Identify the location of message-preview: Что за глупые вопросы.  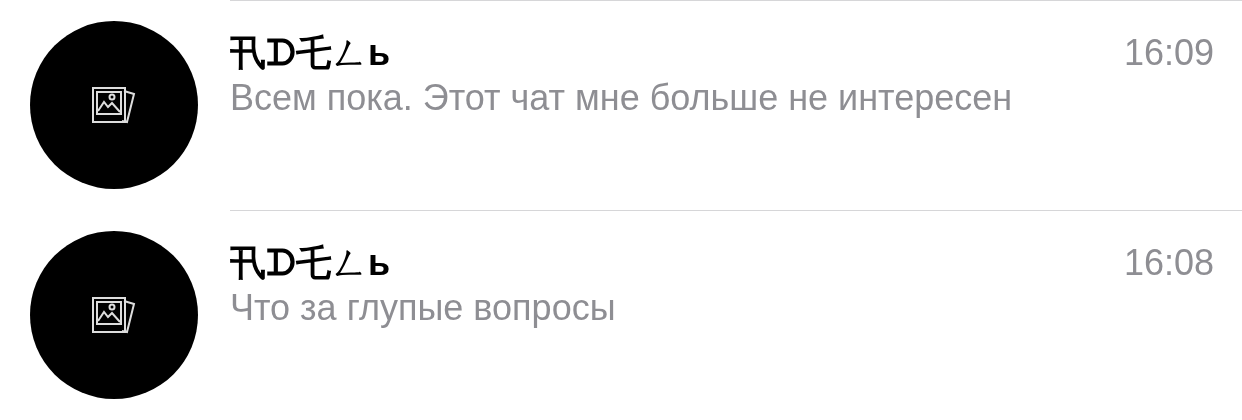
(423, 308).